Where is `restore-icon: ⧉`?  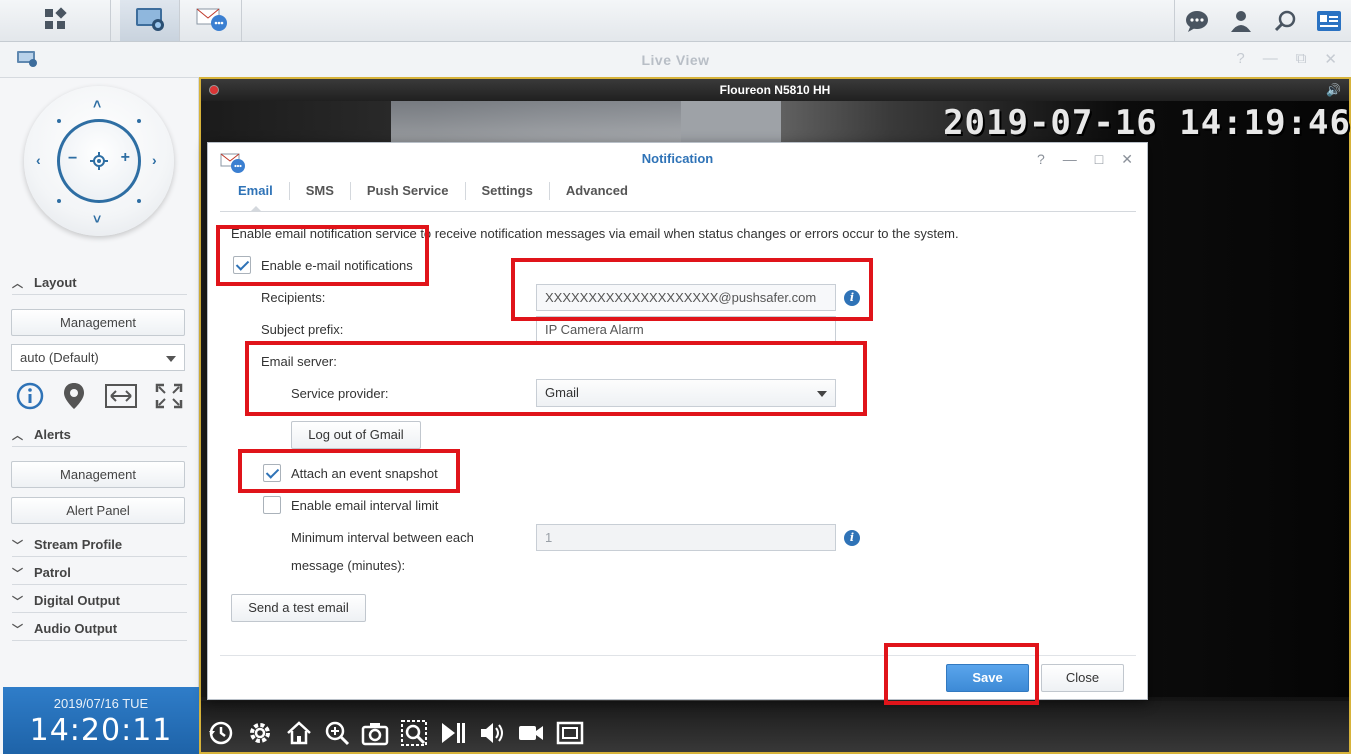
restore-icon: ⧉ is located at coordinates (1301, 59).